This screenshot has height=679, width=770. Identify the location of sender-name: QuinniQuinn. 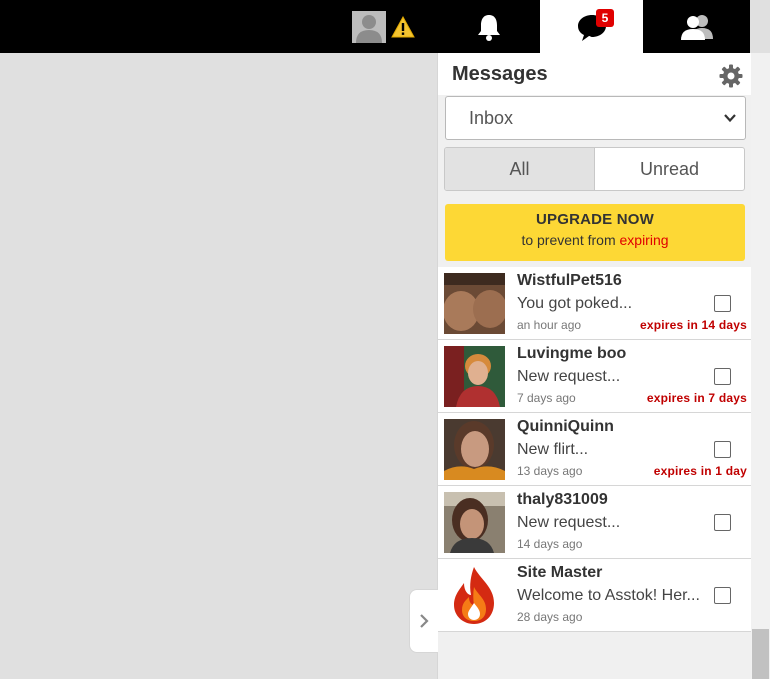
(565, 426).